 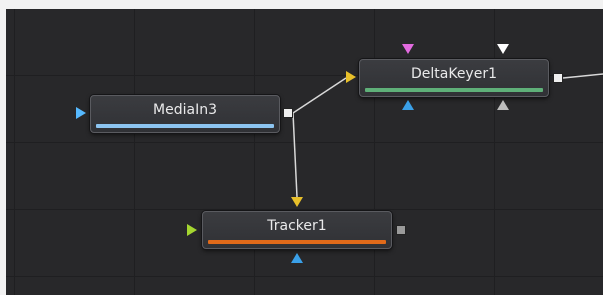 I want to click on node-tracker1: Tracker1, so click(x=297, y=230).